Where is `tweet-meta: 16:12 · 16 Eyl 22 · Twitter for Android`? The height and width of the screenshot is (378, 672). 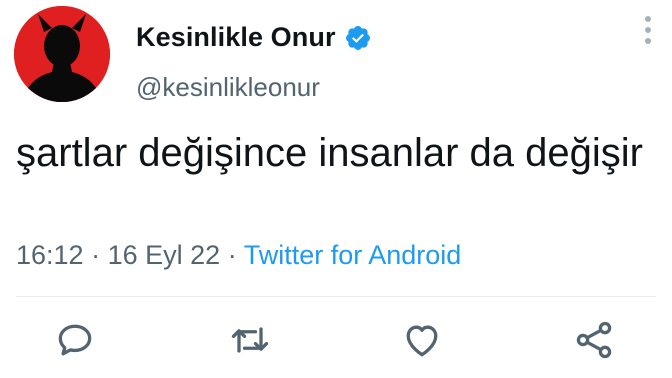
tweet-meta: 16:12 · 16 Eyl 22 · Twitter for Android is located at coordinates (238, 255).